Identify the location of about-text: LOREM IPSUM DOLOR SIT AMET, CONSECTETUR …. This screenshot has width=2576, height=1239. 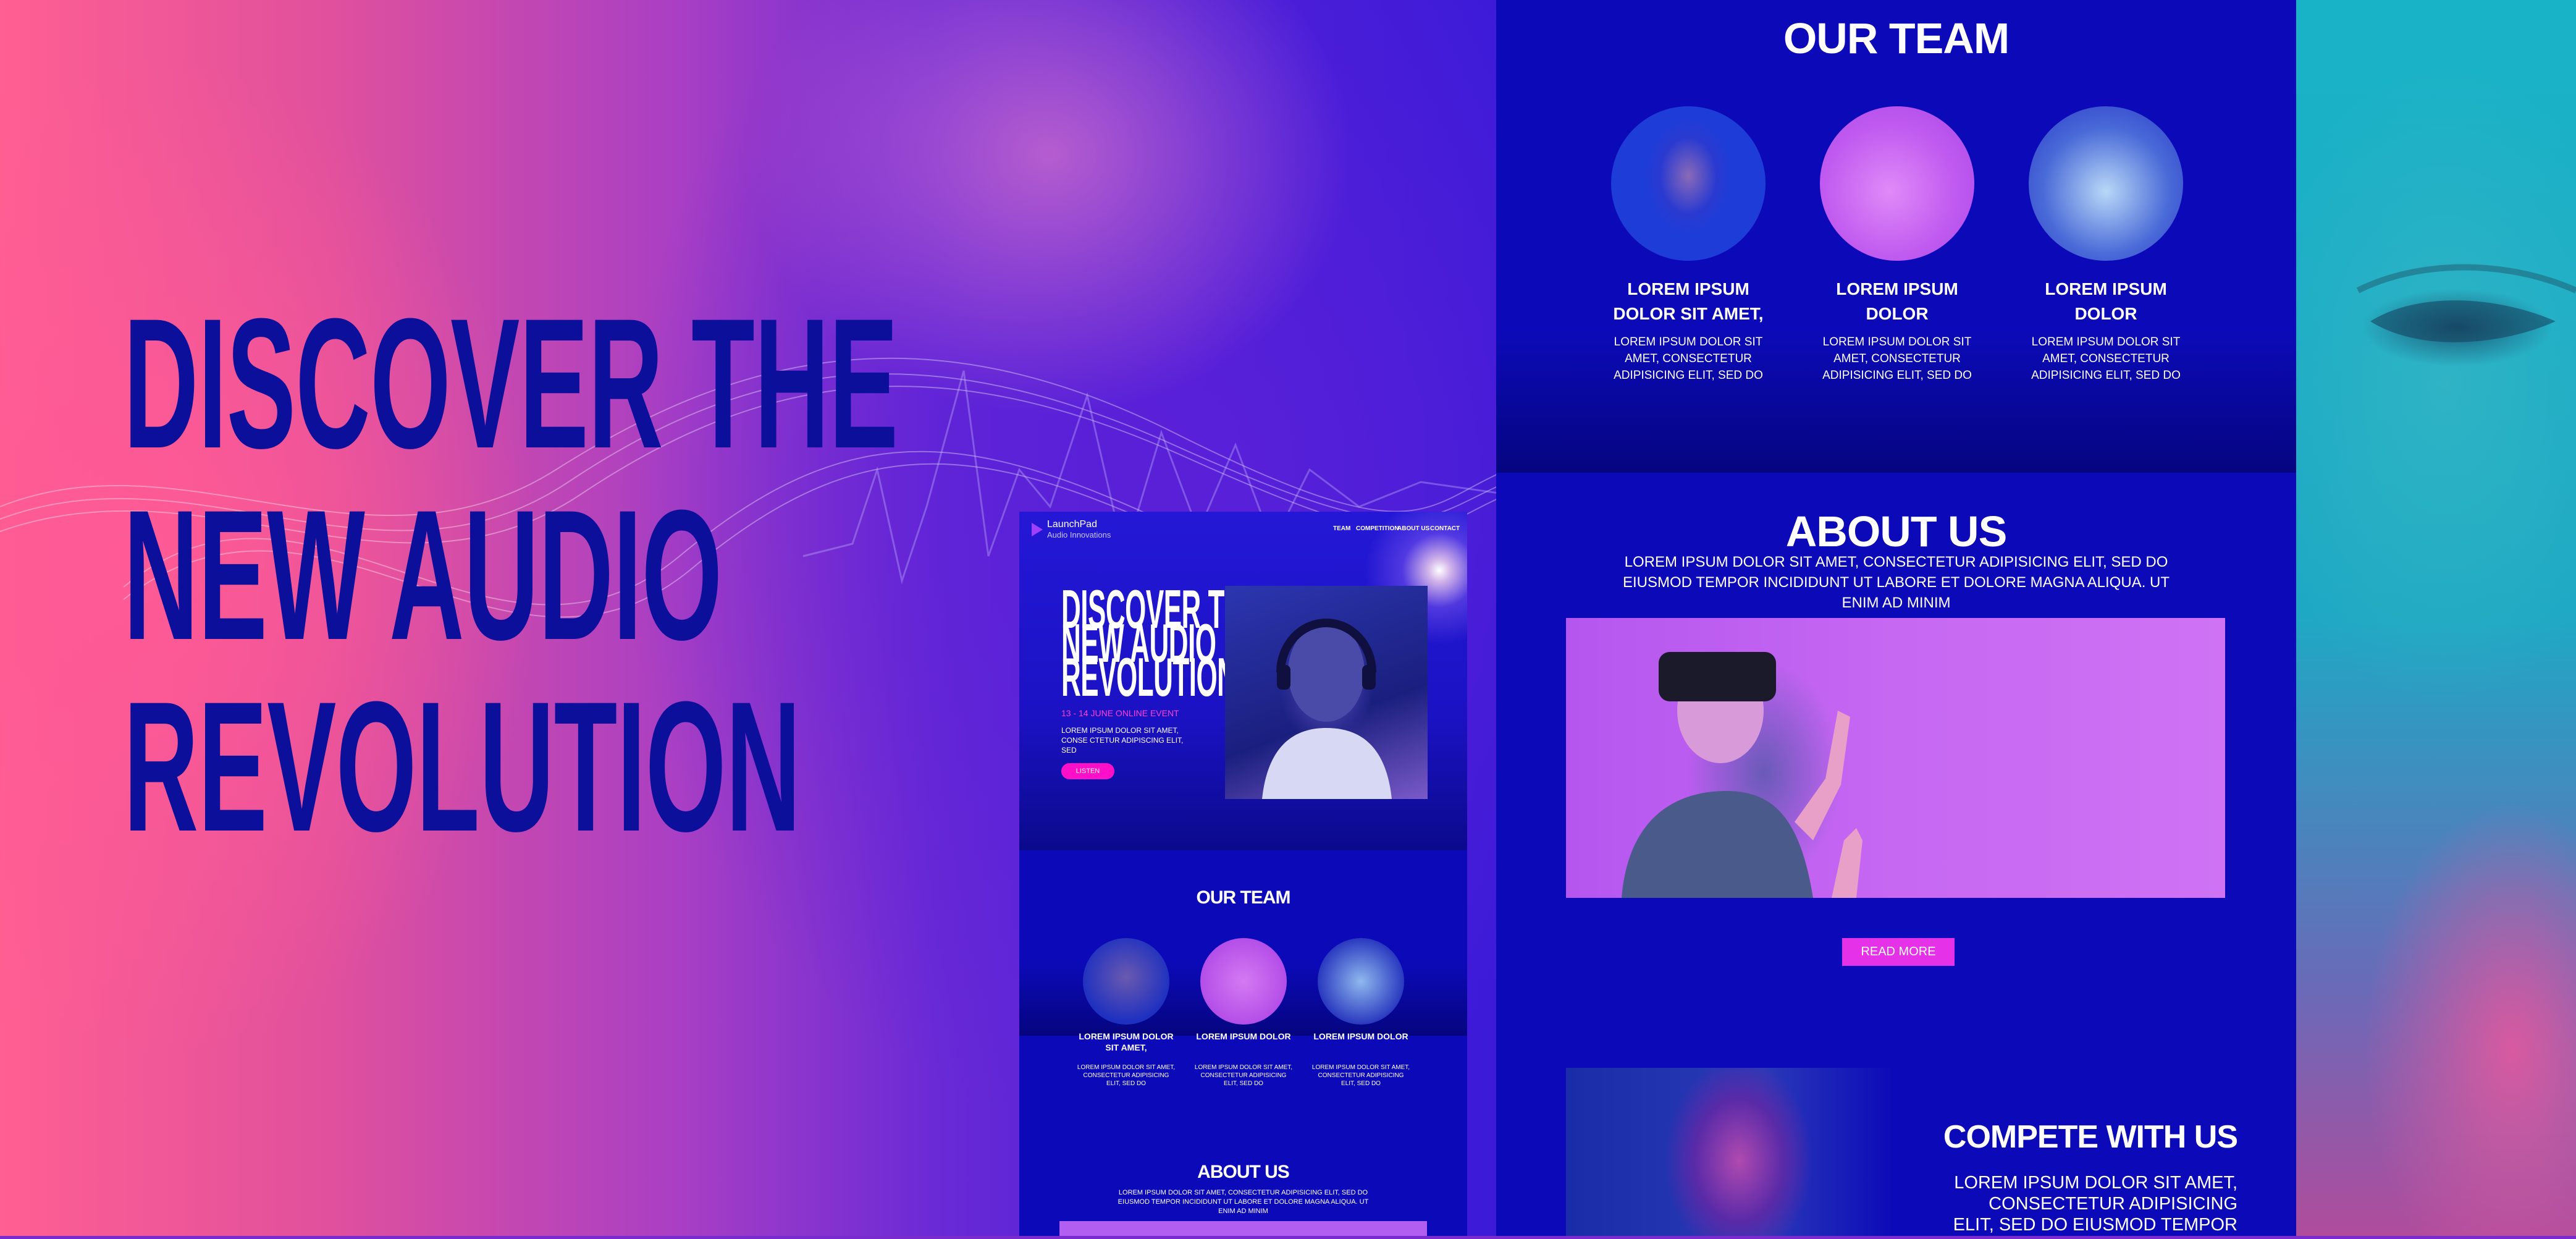
(1896, 582).